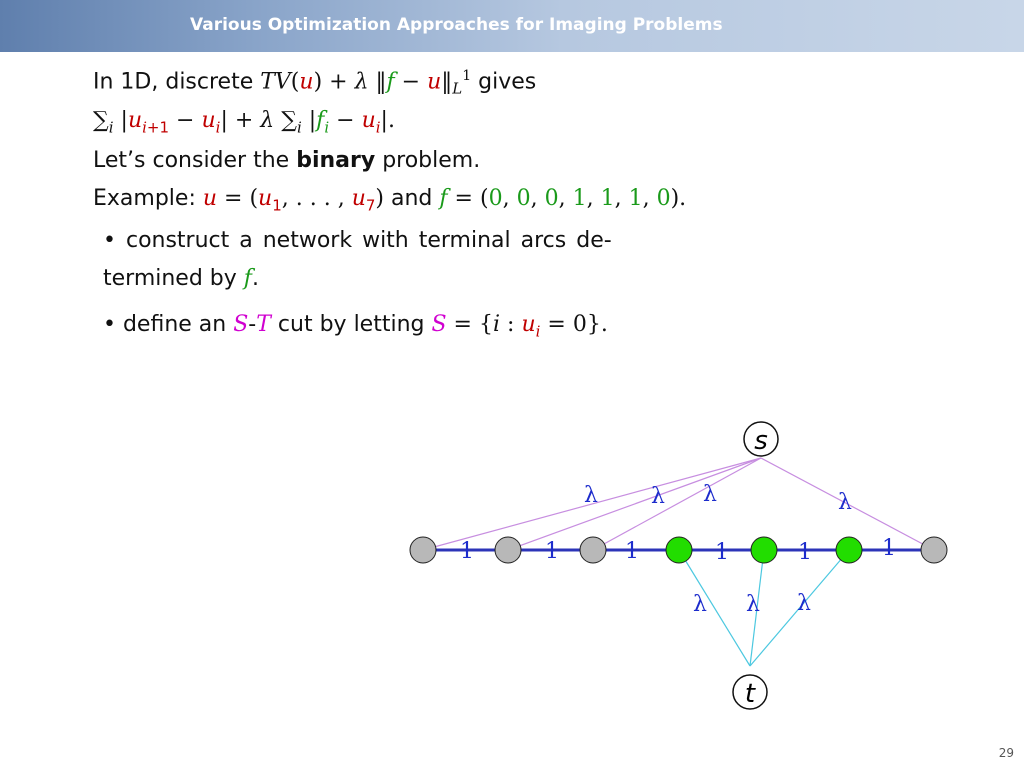 This screenshot has width=1024, height=768. I want to click on source-node: s, so click(761, 439).